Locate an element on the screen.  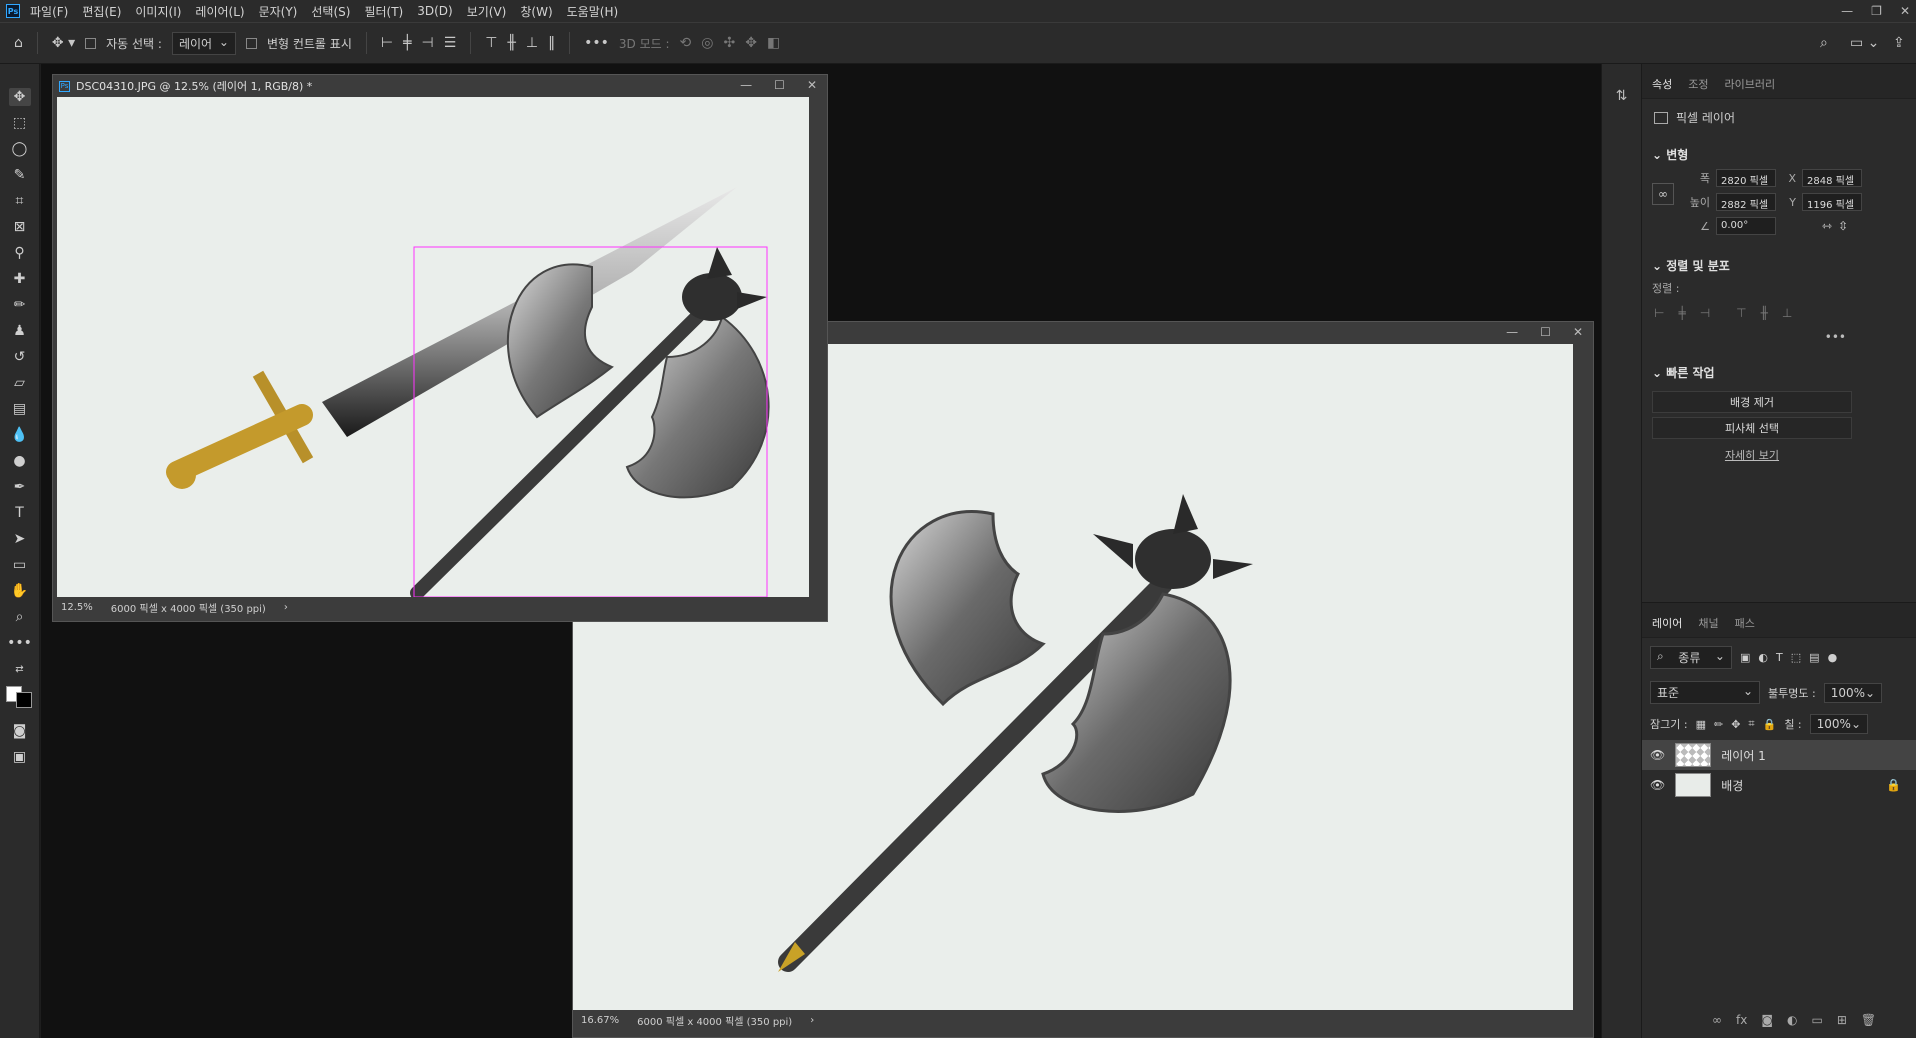
new-layer-icon: ⊞ is located at coordinates (1842, 1020).